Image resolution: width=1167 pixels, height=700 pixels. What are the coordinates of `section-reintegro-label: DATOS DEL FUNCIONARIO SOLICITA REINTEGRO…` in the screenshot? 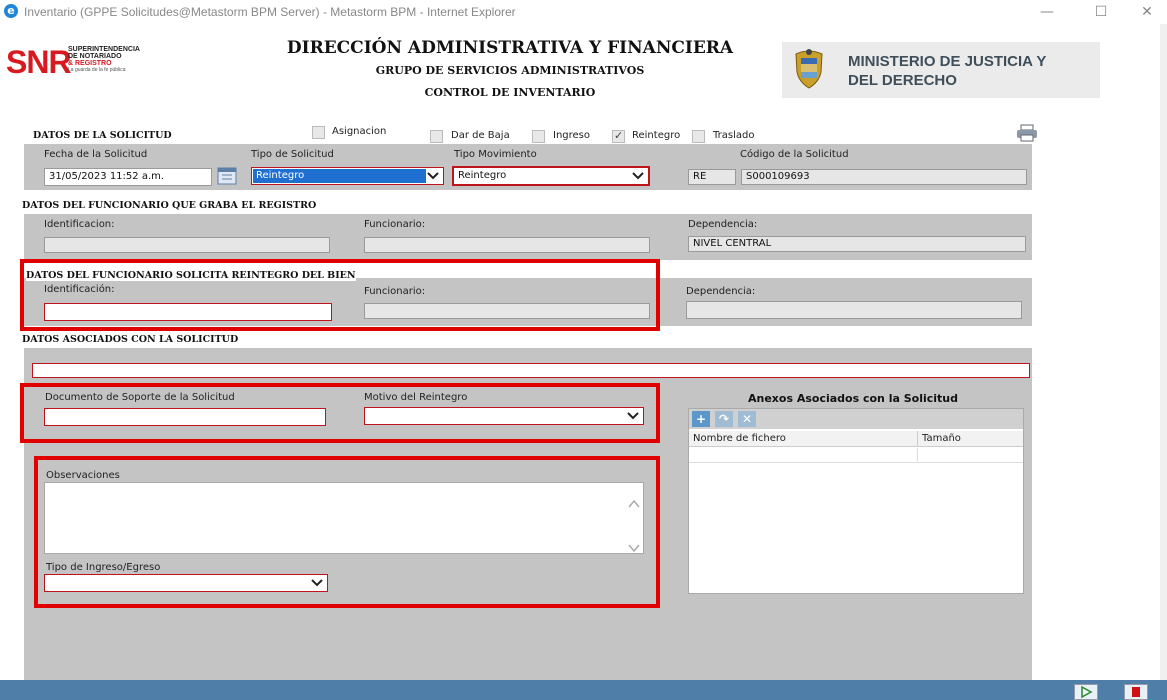 It's located at (191, 275).